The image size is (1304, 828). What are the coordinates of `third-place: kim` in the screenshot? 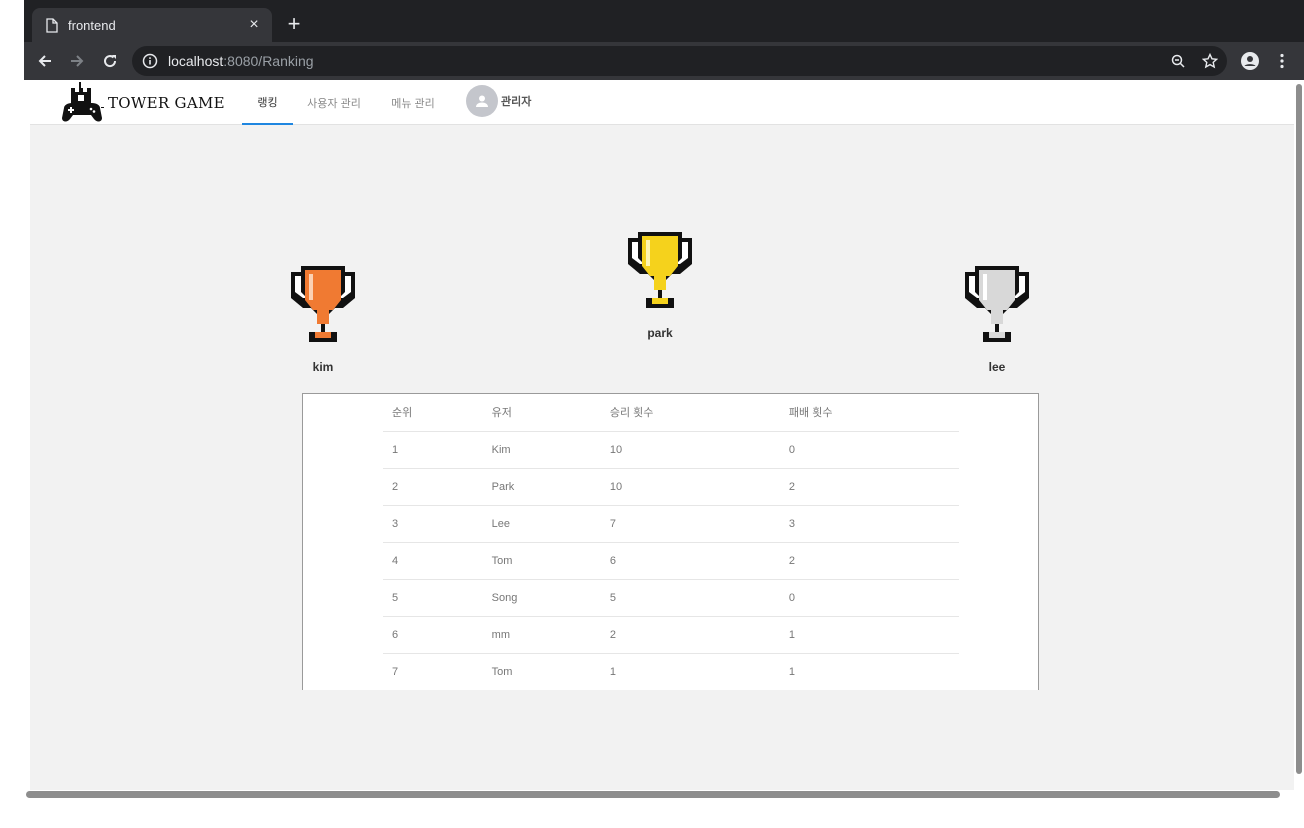 It's located at (323, 319).